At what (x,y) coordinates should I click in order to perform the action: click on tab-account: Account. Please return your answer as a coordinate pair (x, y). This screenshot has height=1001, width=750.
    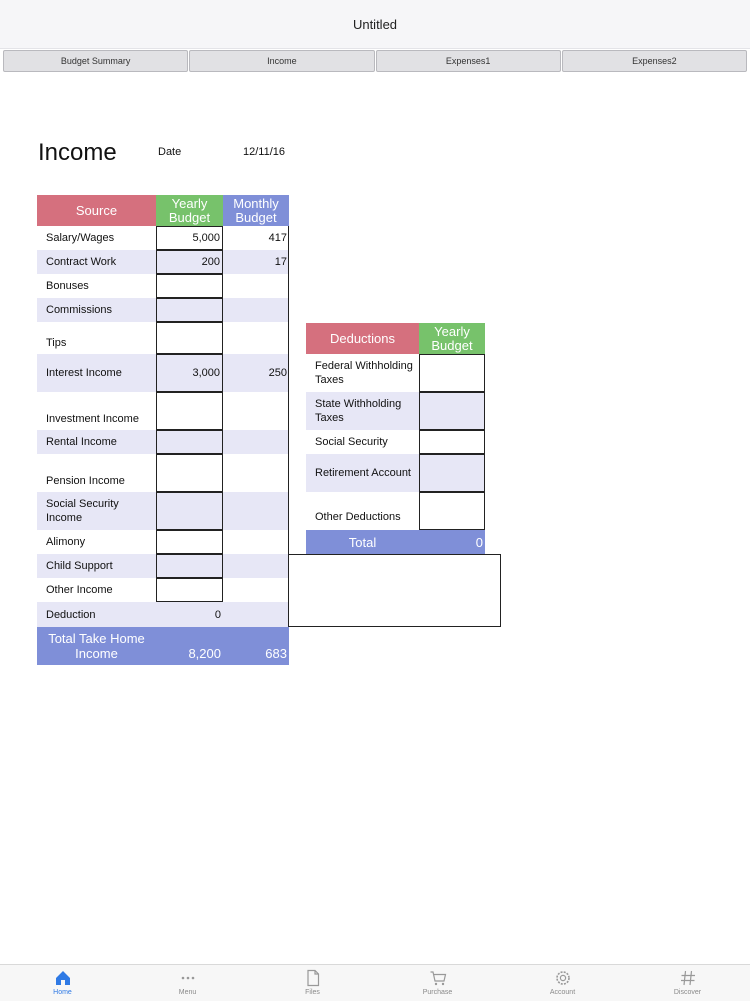
    Looking at the image, I should click on (562, 983).